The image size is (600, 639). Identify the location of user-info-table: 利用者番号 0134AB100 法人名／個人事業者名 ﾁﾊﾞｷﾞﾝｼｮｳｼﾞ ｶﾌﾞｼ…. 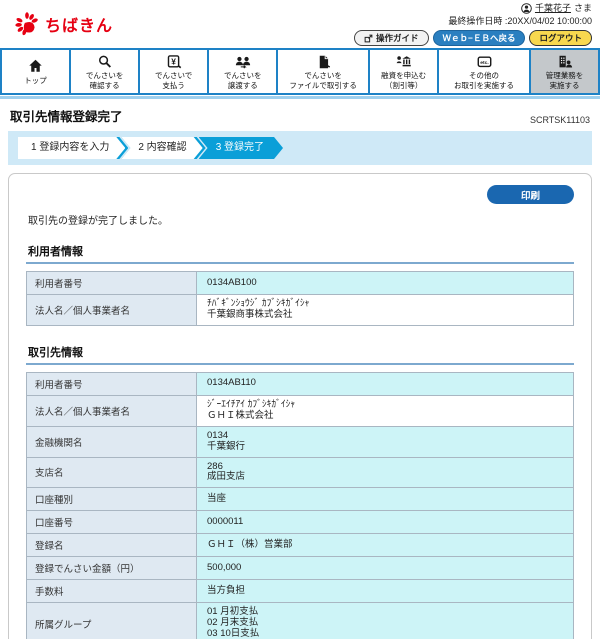
(300, 298).